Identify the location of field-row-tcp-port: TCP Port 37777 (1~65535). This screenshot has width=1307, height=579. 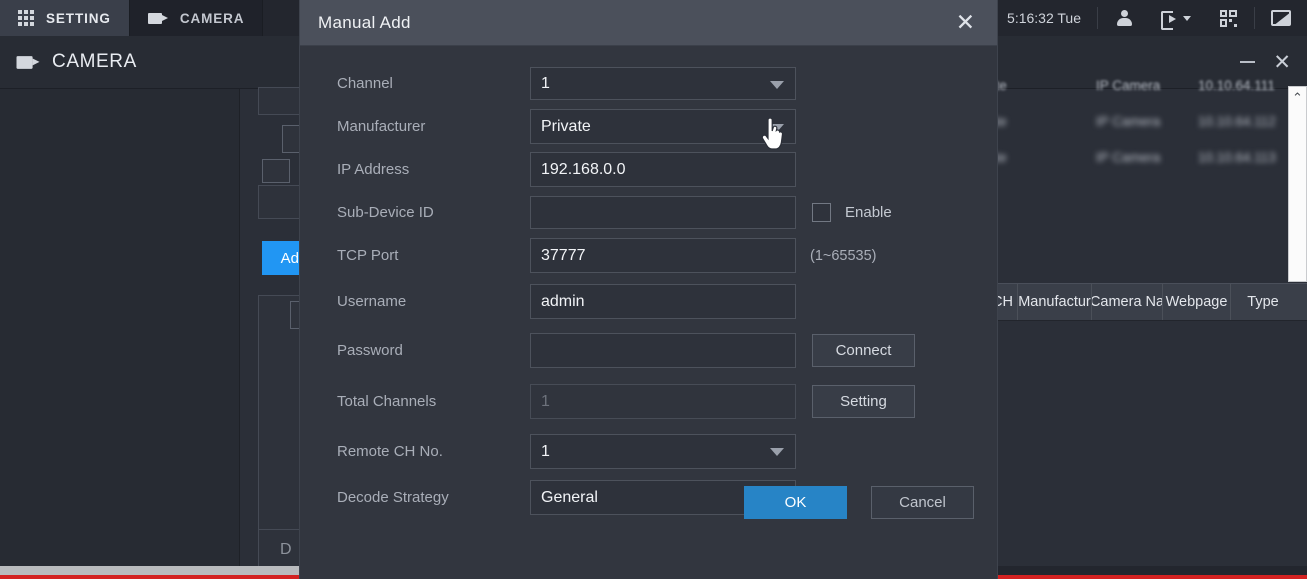
(648, 255).